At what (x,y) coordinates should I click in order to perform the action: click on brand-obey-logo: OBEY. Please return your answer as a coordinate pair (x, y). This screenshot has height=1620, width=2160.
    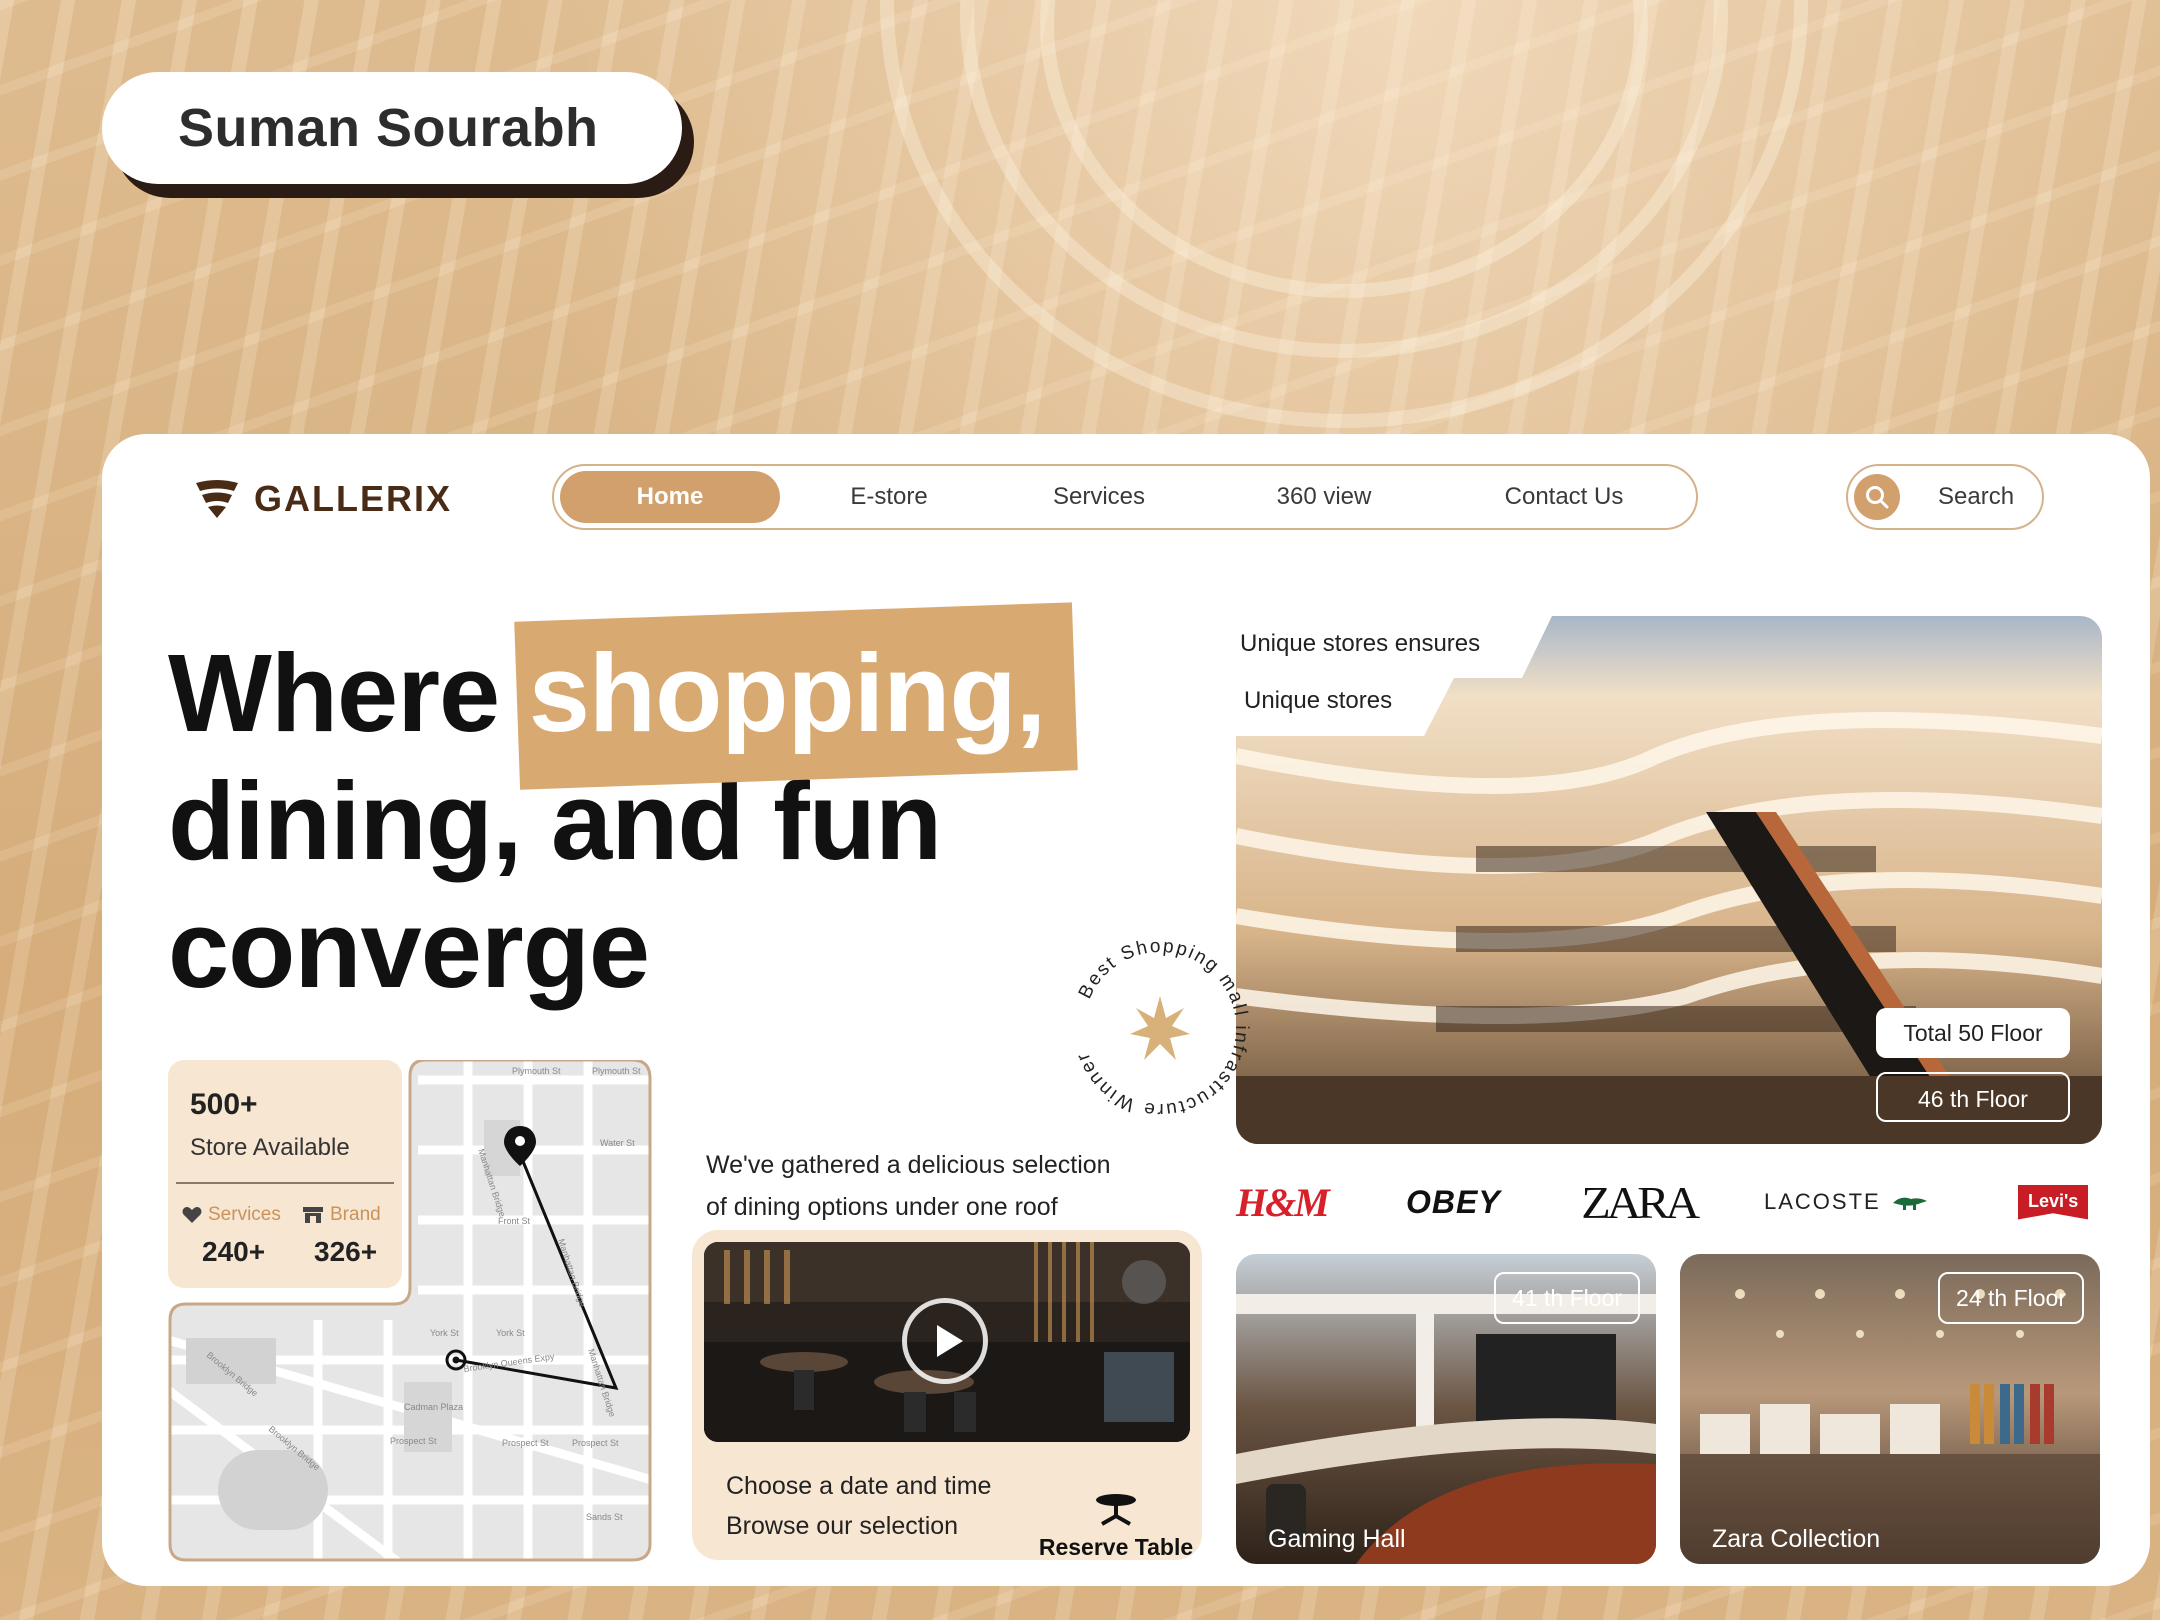
    Looking at the image, I should click on (1453, 1202).